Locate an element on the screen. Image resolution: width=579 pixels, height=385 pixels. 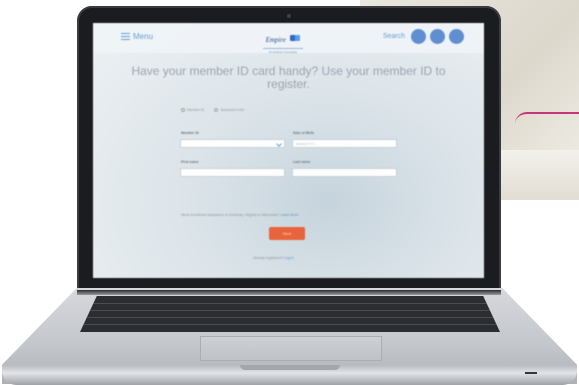
member-id-label: Member ID is located at coordinates (190, 133).